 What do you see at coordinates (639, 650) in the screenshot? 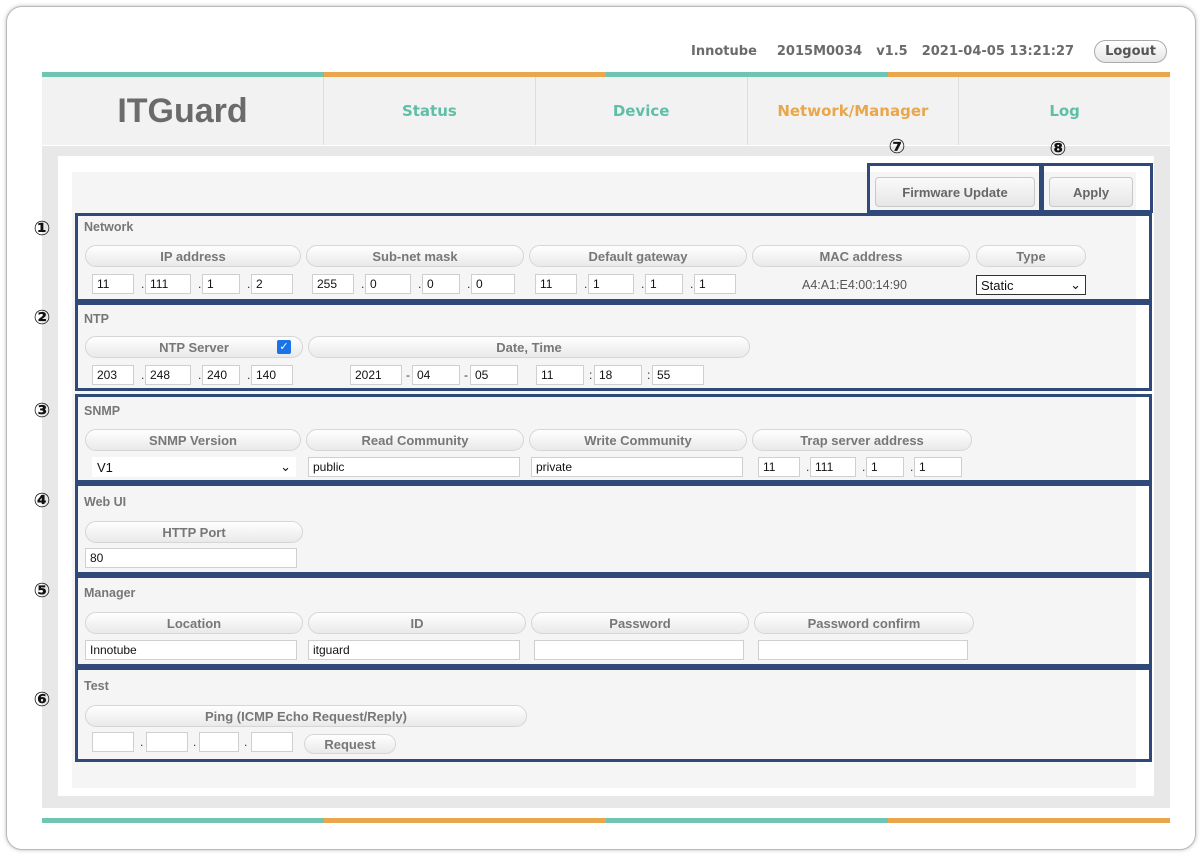
I see `password-input` at bounding box center [639, 650].